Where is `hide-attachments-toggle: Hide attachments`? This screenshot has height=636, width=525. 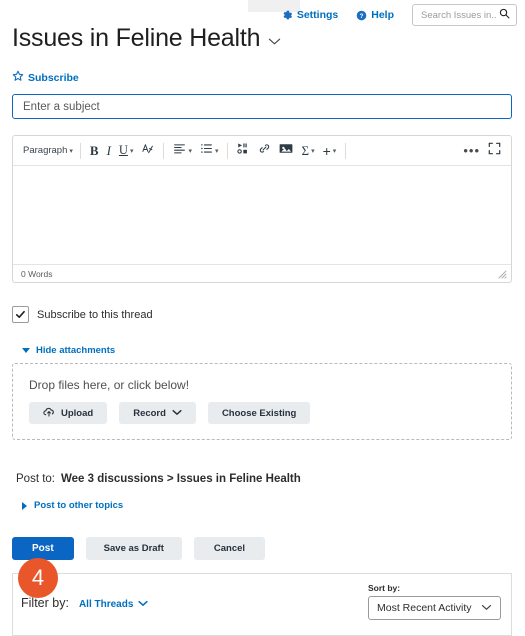 hide-attachments-toggle: Hide attachments is located at coordinates (68, 350).